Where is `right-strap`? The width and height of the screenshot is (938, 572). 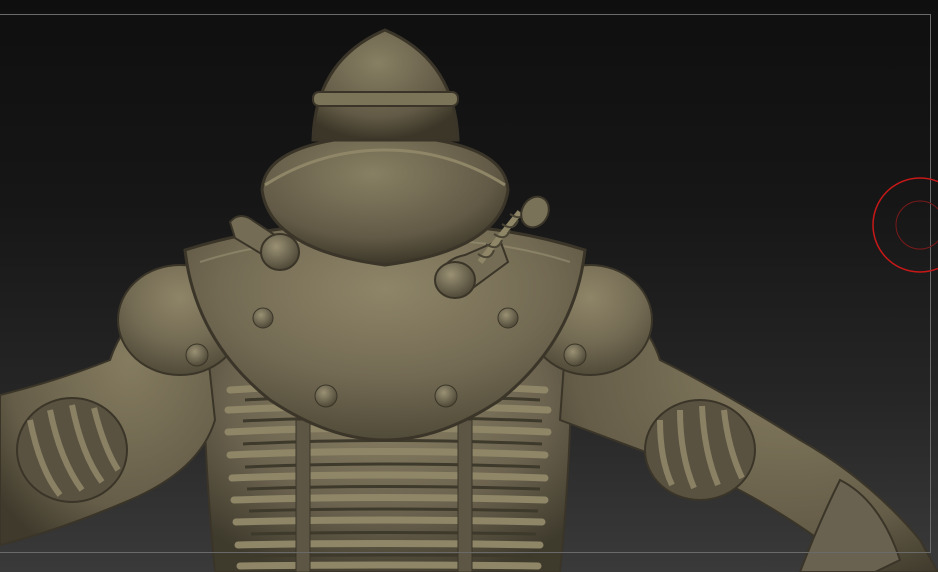 right-strap is located at coordinates (465, 495).